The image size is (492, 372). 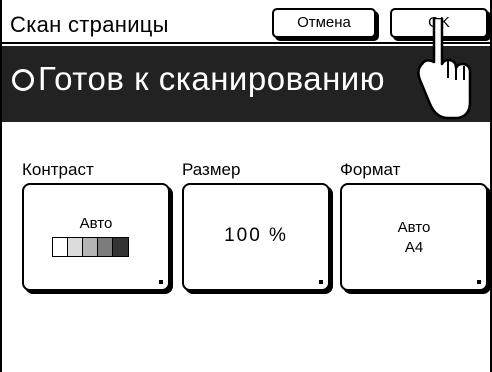 What do you see at coordinates (324, 23) in the screenshot?
I see `cancel-button: Отмена` at bounding box center [324, 23].